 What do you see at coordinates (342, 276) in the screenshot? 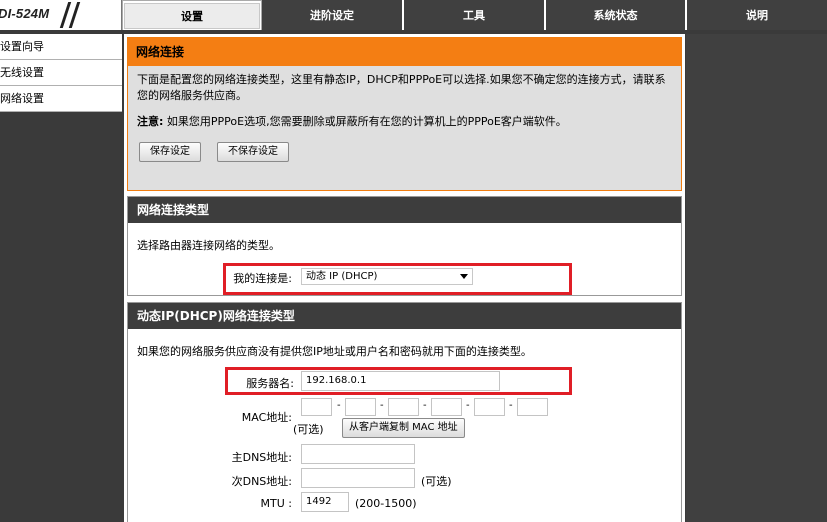
I see `connection-type-selected: 动态 IP (DHCP)` at bounding box center [342, 276].